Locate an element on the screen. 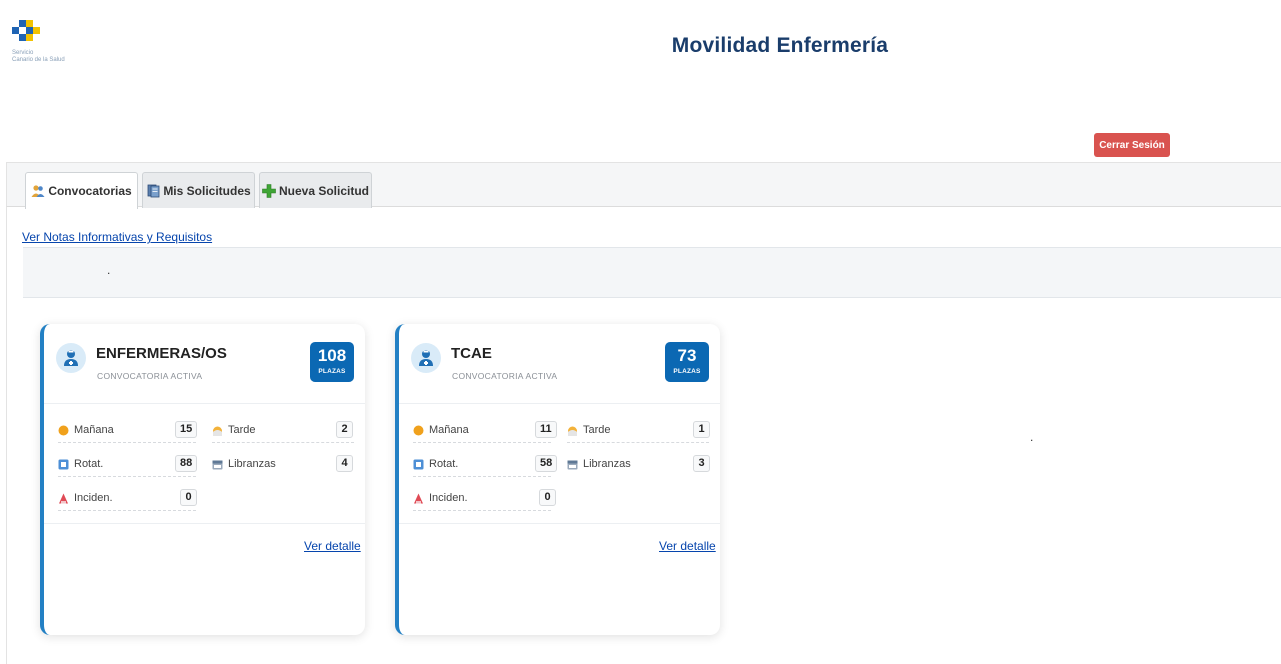 Image resolution: width=1281 pixels, height=664 pixels. plazas-badge: 108 PLAZAS is located at coordinates (332, 362).